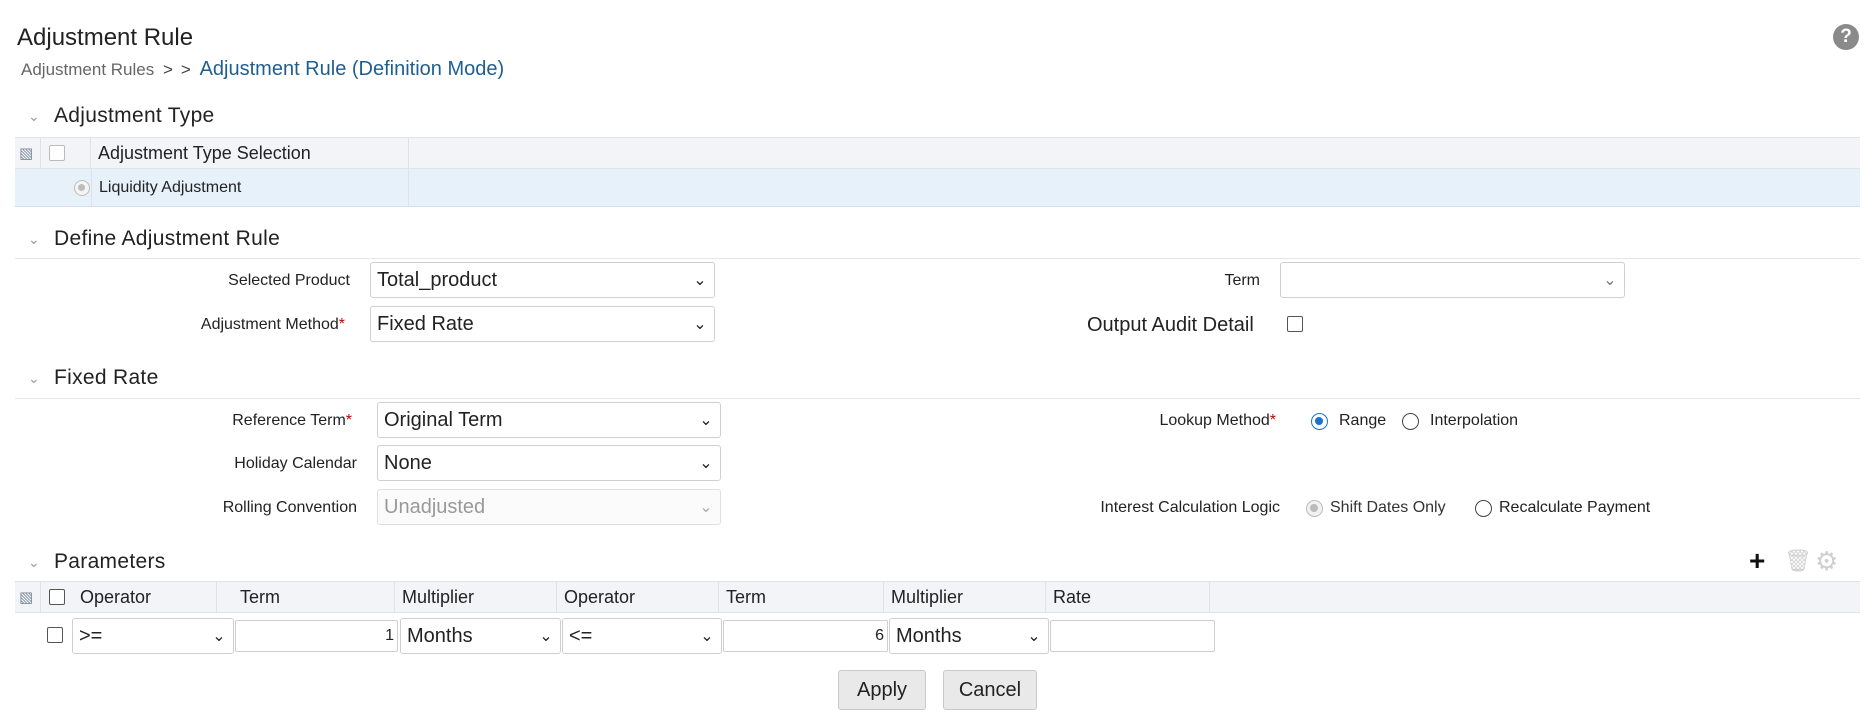  What do you see at coordinates (408, 462) in the screenshot?
I see `holiday-calendar-value: None` at bounding box center [408, 462].